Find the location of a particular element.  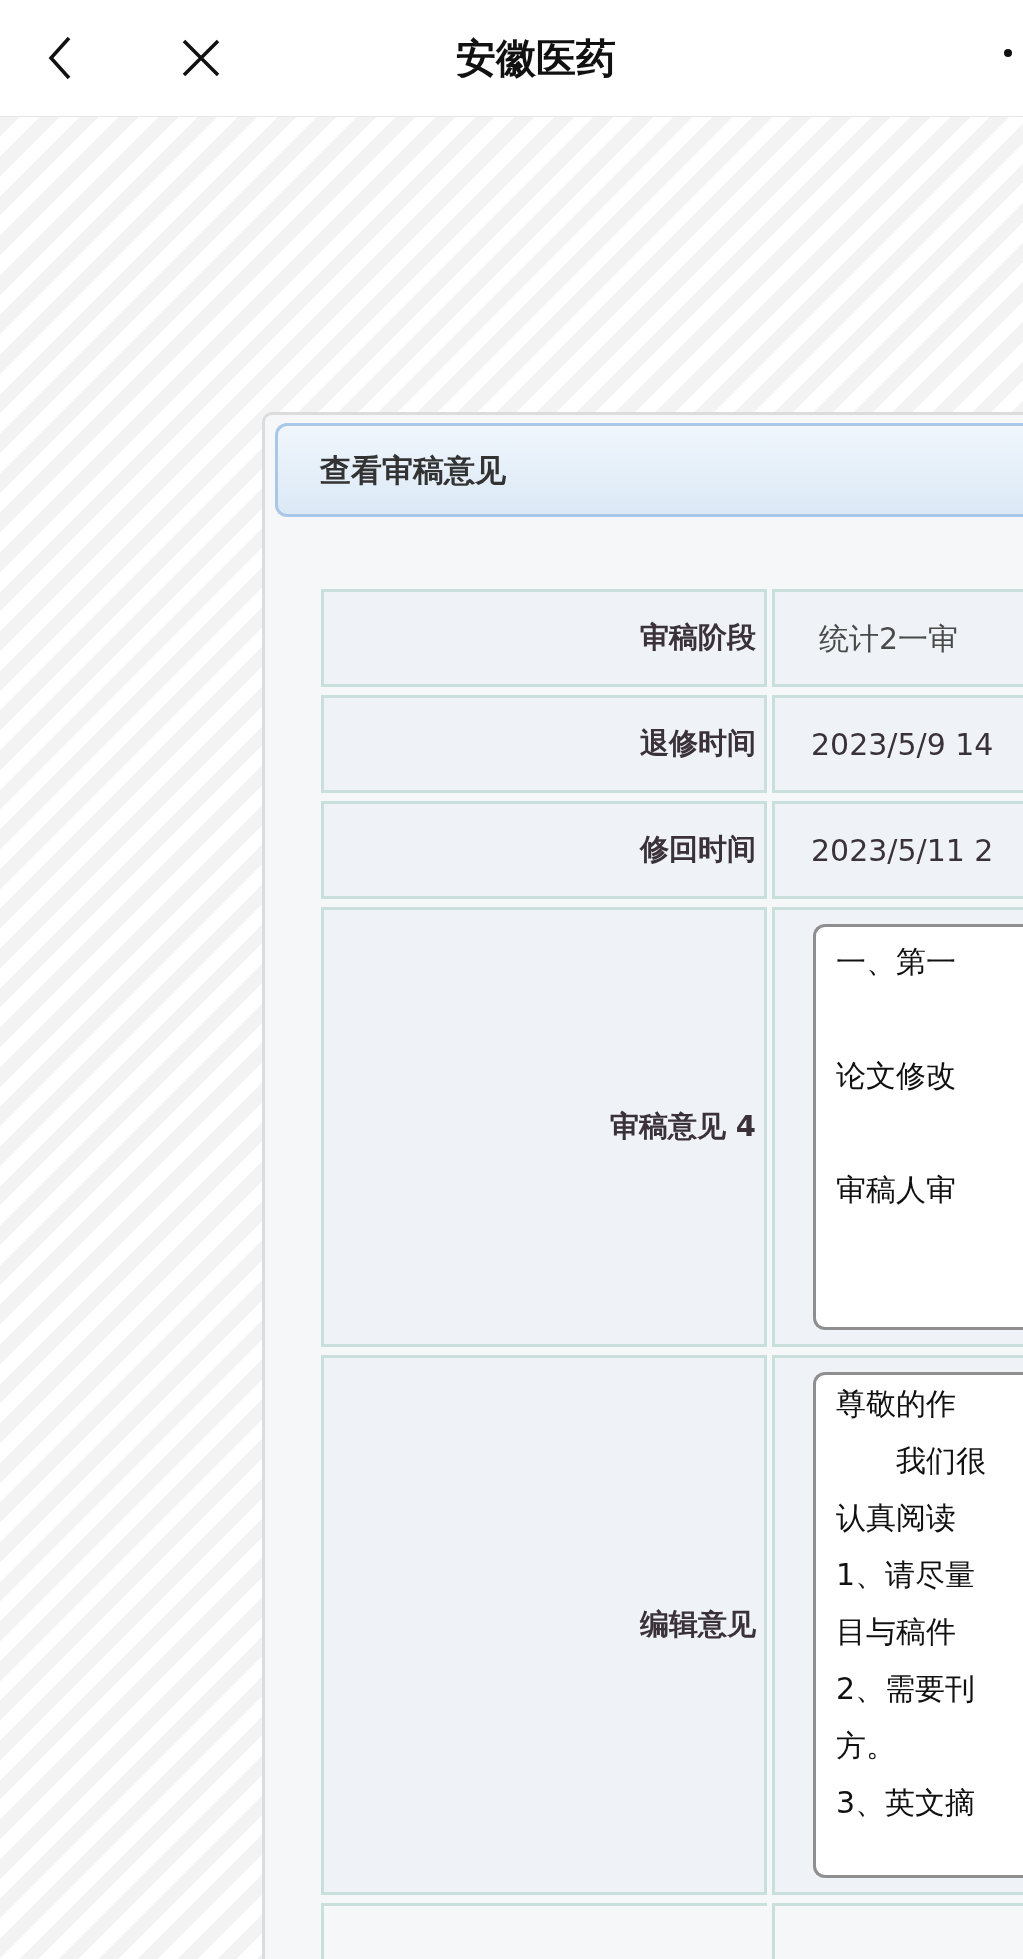

more-icon is located at coordinates (1008, 53).